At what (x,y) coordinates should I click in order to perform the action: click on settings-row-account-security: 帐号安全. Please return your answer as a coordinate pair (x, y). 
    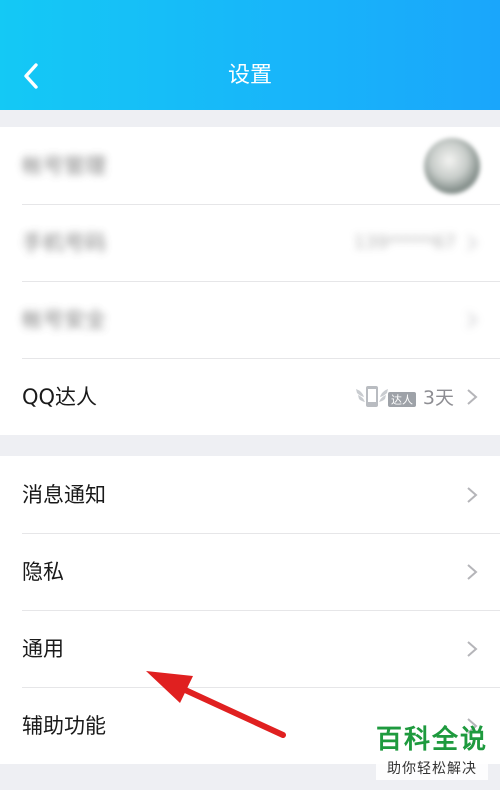
    Looking at the image, I should click on (250, 319).